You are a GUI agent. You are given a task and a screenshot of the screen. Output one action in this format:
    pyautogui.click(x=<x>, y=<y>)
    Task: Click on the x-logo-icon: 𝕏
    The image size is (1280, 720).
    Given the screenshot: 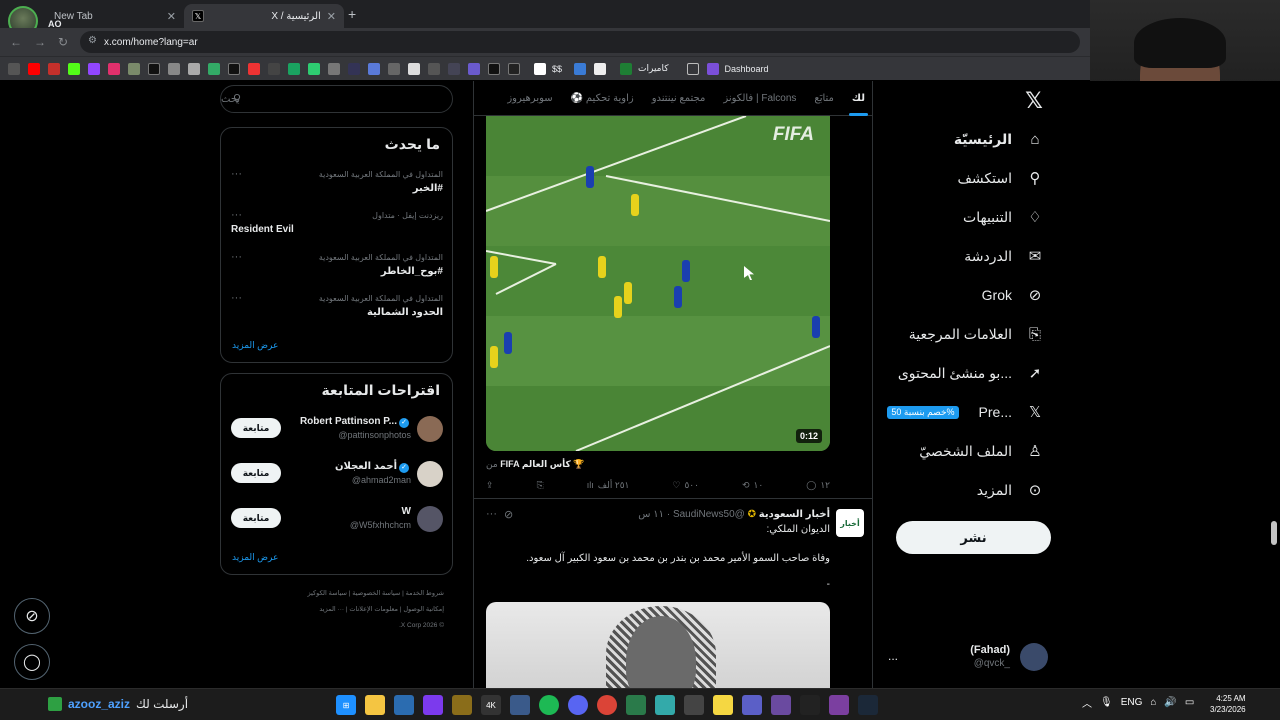 What is the action you would take?
    pyautogui.click(x=1034, y=101)
    